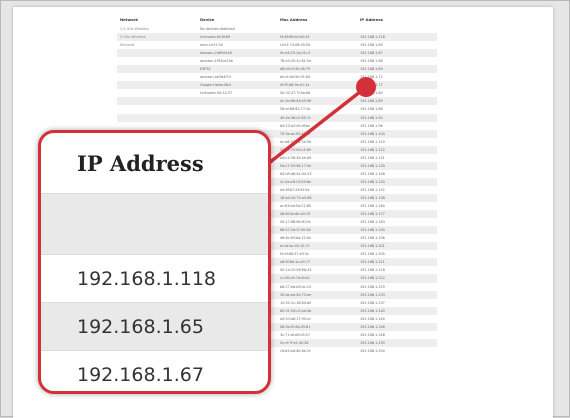 This screenshot has height=418, width=570. Describe the element at coordinates (317, 230) in the screenshot. I see `mac-address-cell: 68:57:2d:f2:90:48` at that location.